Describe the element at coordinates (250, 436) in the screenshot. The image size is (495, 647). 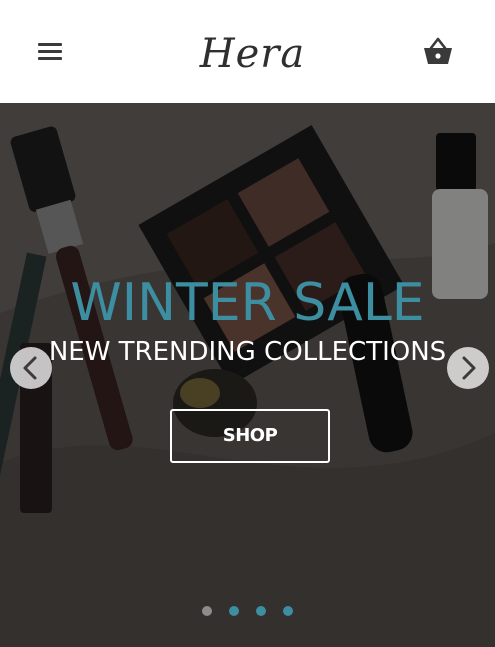
I see `shop-button: SHOP` at that location.